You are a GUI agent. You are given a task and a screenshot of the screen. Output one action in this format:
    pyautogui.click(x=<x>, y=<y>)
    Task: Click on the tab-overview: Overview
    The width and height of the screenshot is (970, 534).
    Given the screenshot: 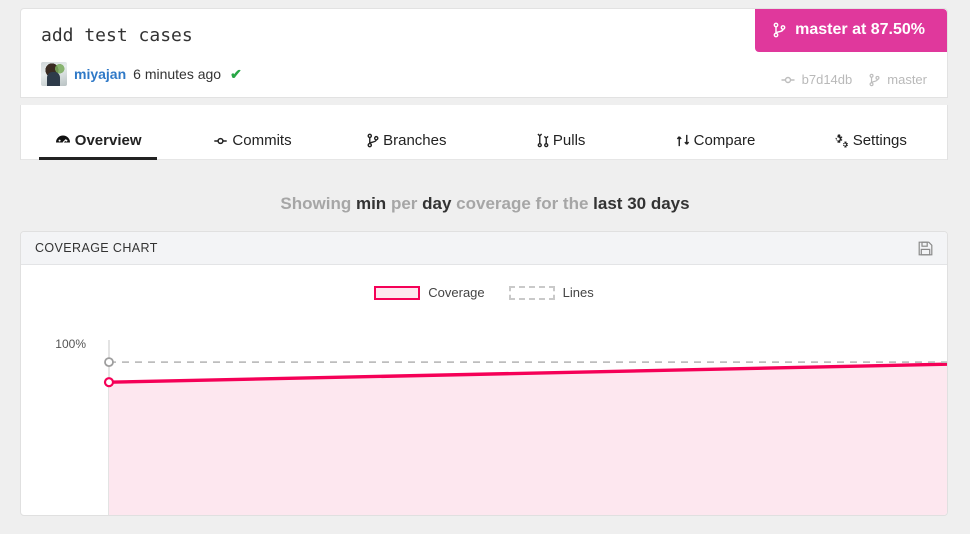 What is the action you would take?
    pyautogui.click(x=98, y=146)
    